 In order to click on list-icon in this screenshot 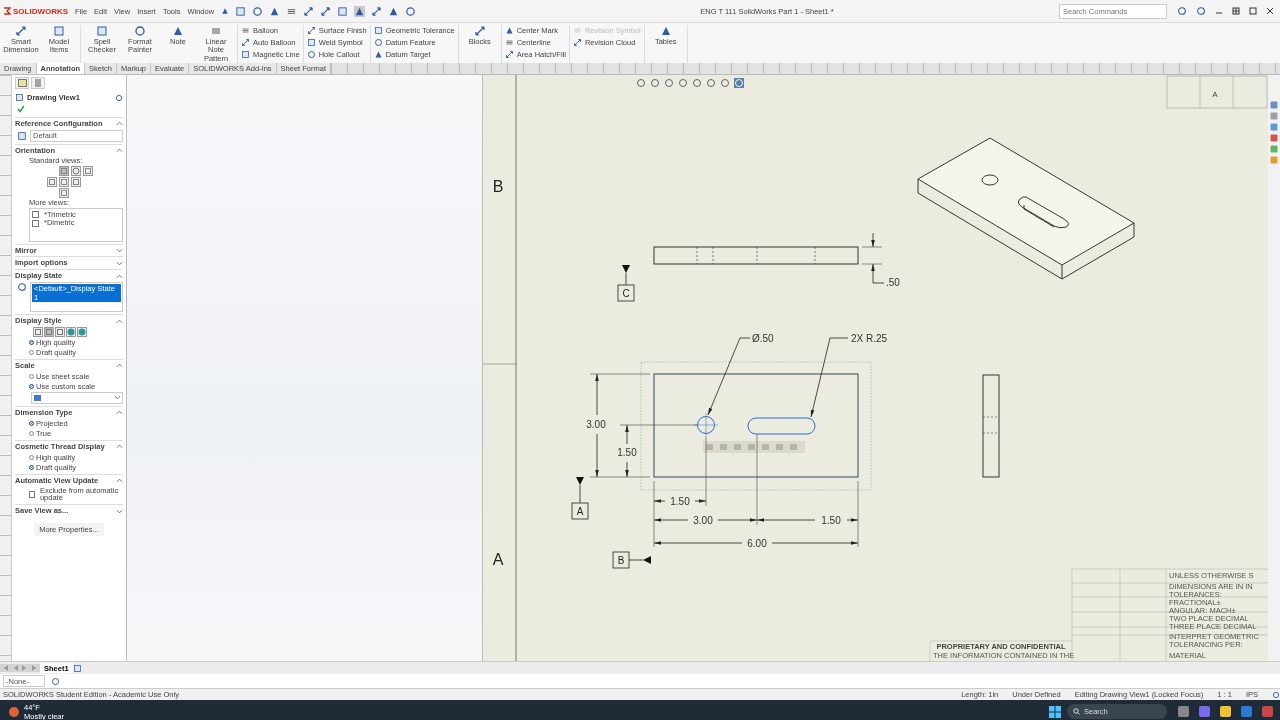, I will do `click(38, 83)`.